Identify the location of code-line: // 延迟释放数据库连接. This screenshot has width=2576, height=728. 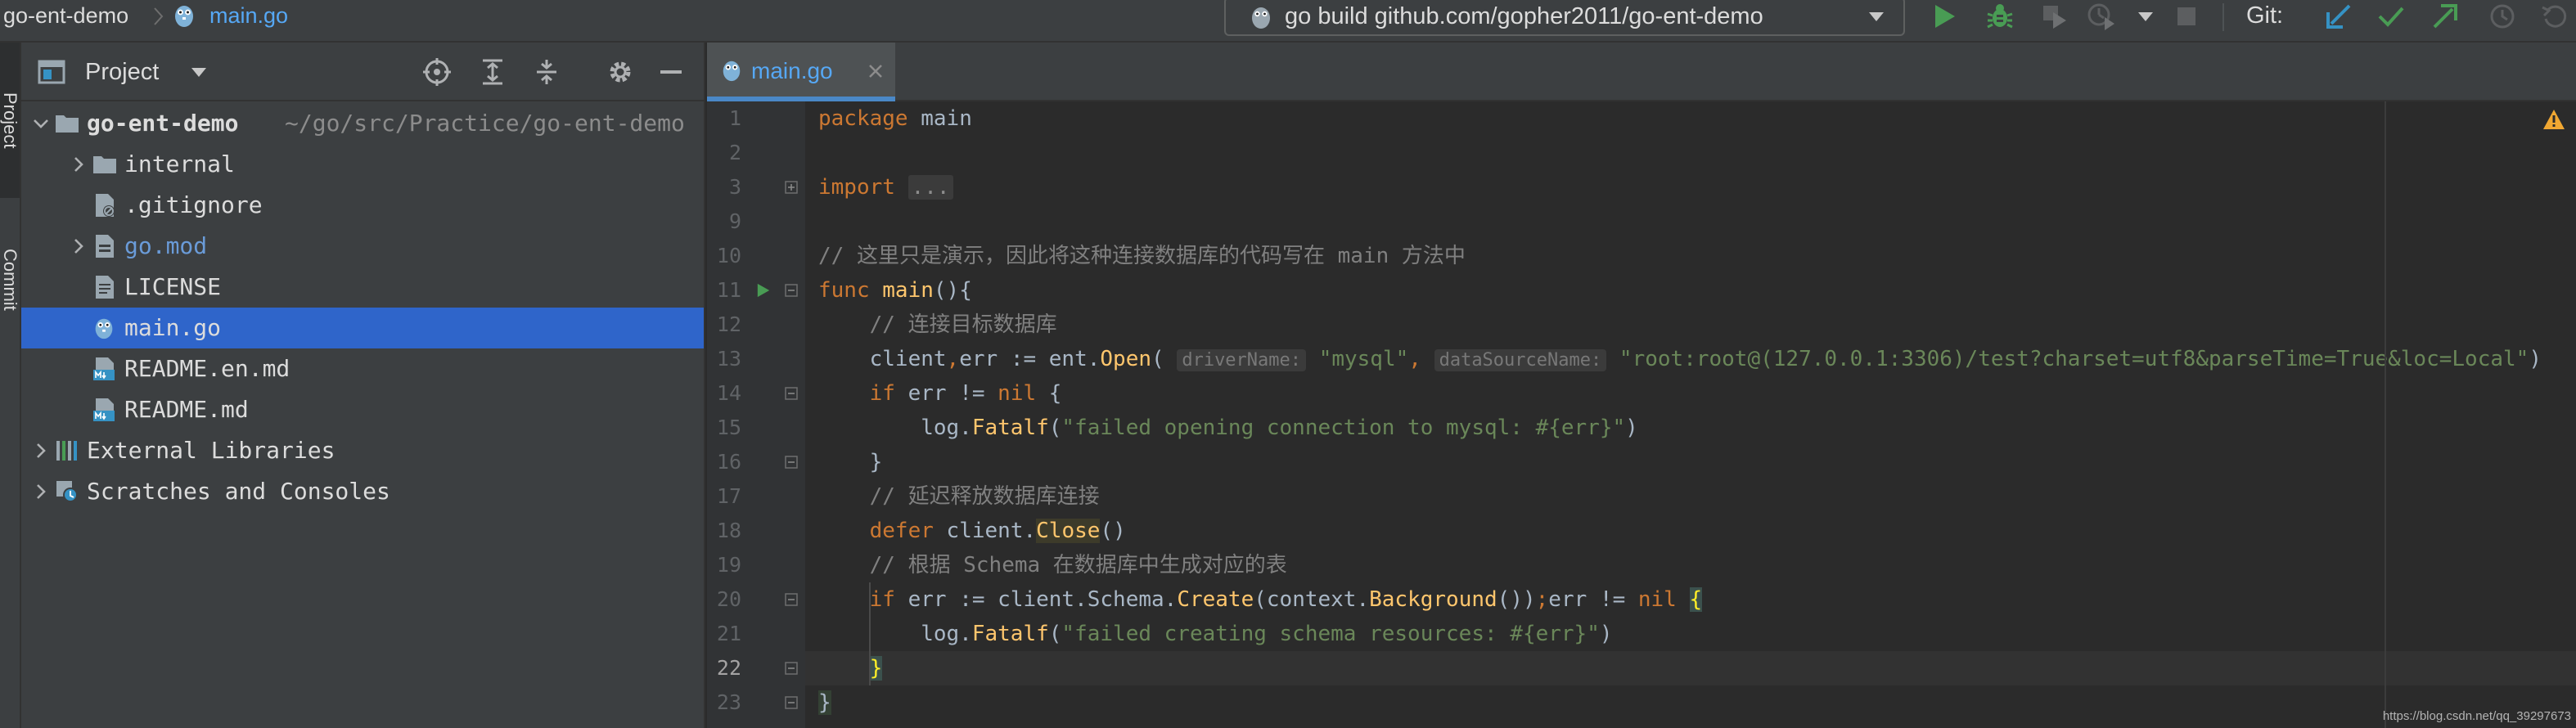
(1690, 496).